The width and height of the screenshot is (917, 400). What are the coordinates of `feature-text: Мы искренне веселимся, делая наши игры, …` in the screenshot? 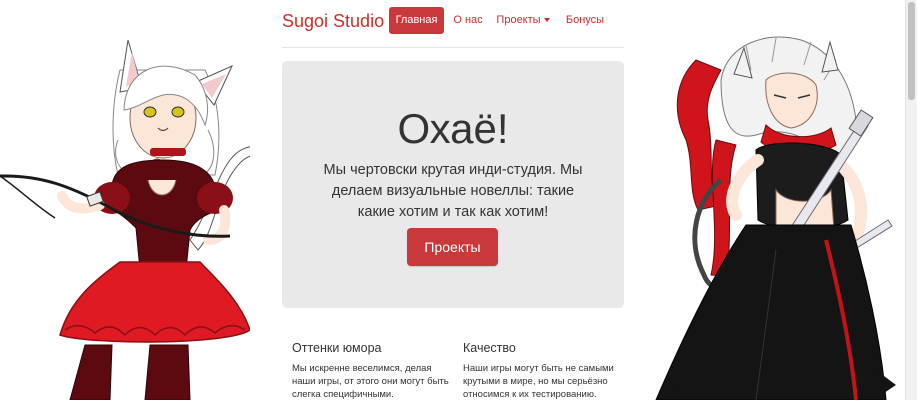 It's located at (370, 381).